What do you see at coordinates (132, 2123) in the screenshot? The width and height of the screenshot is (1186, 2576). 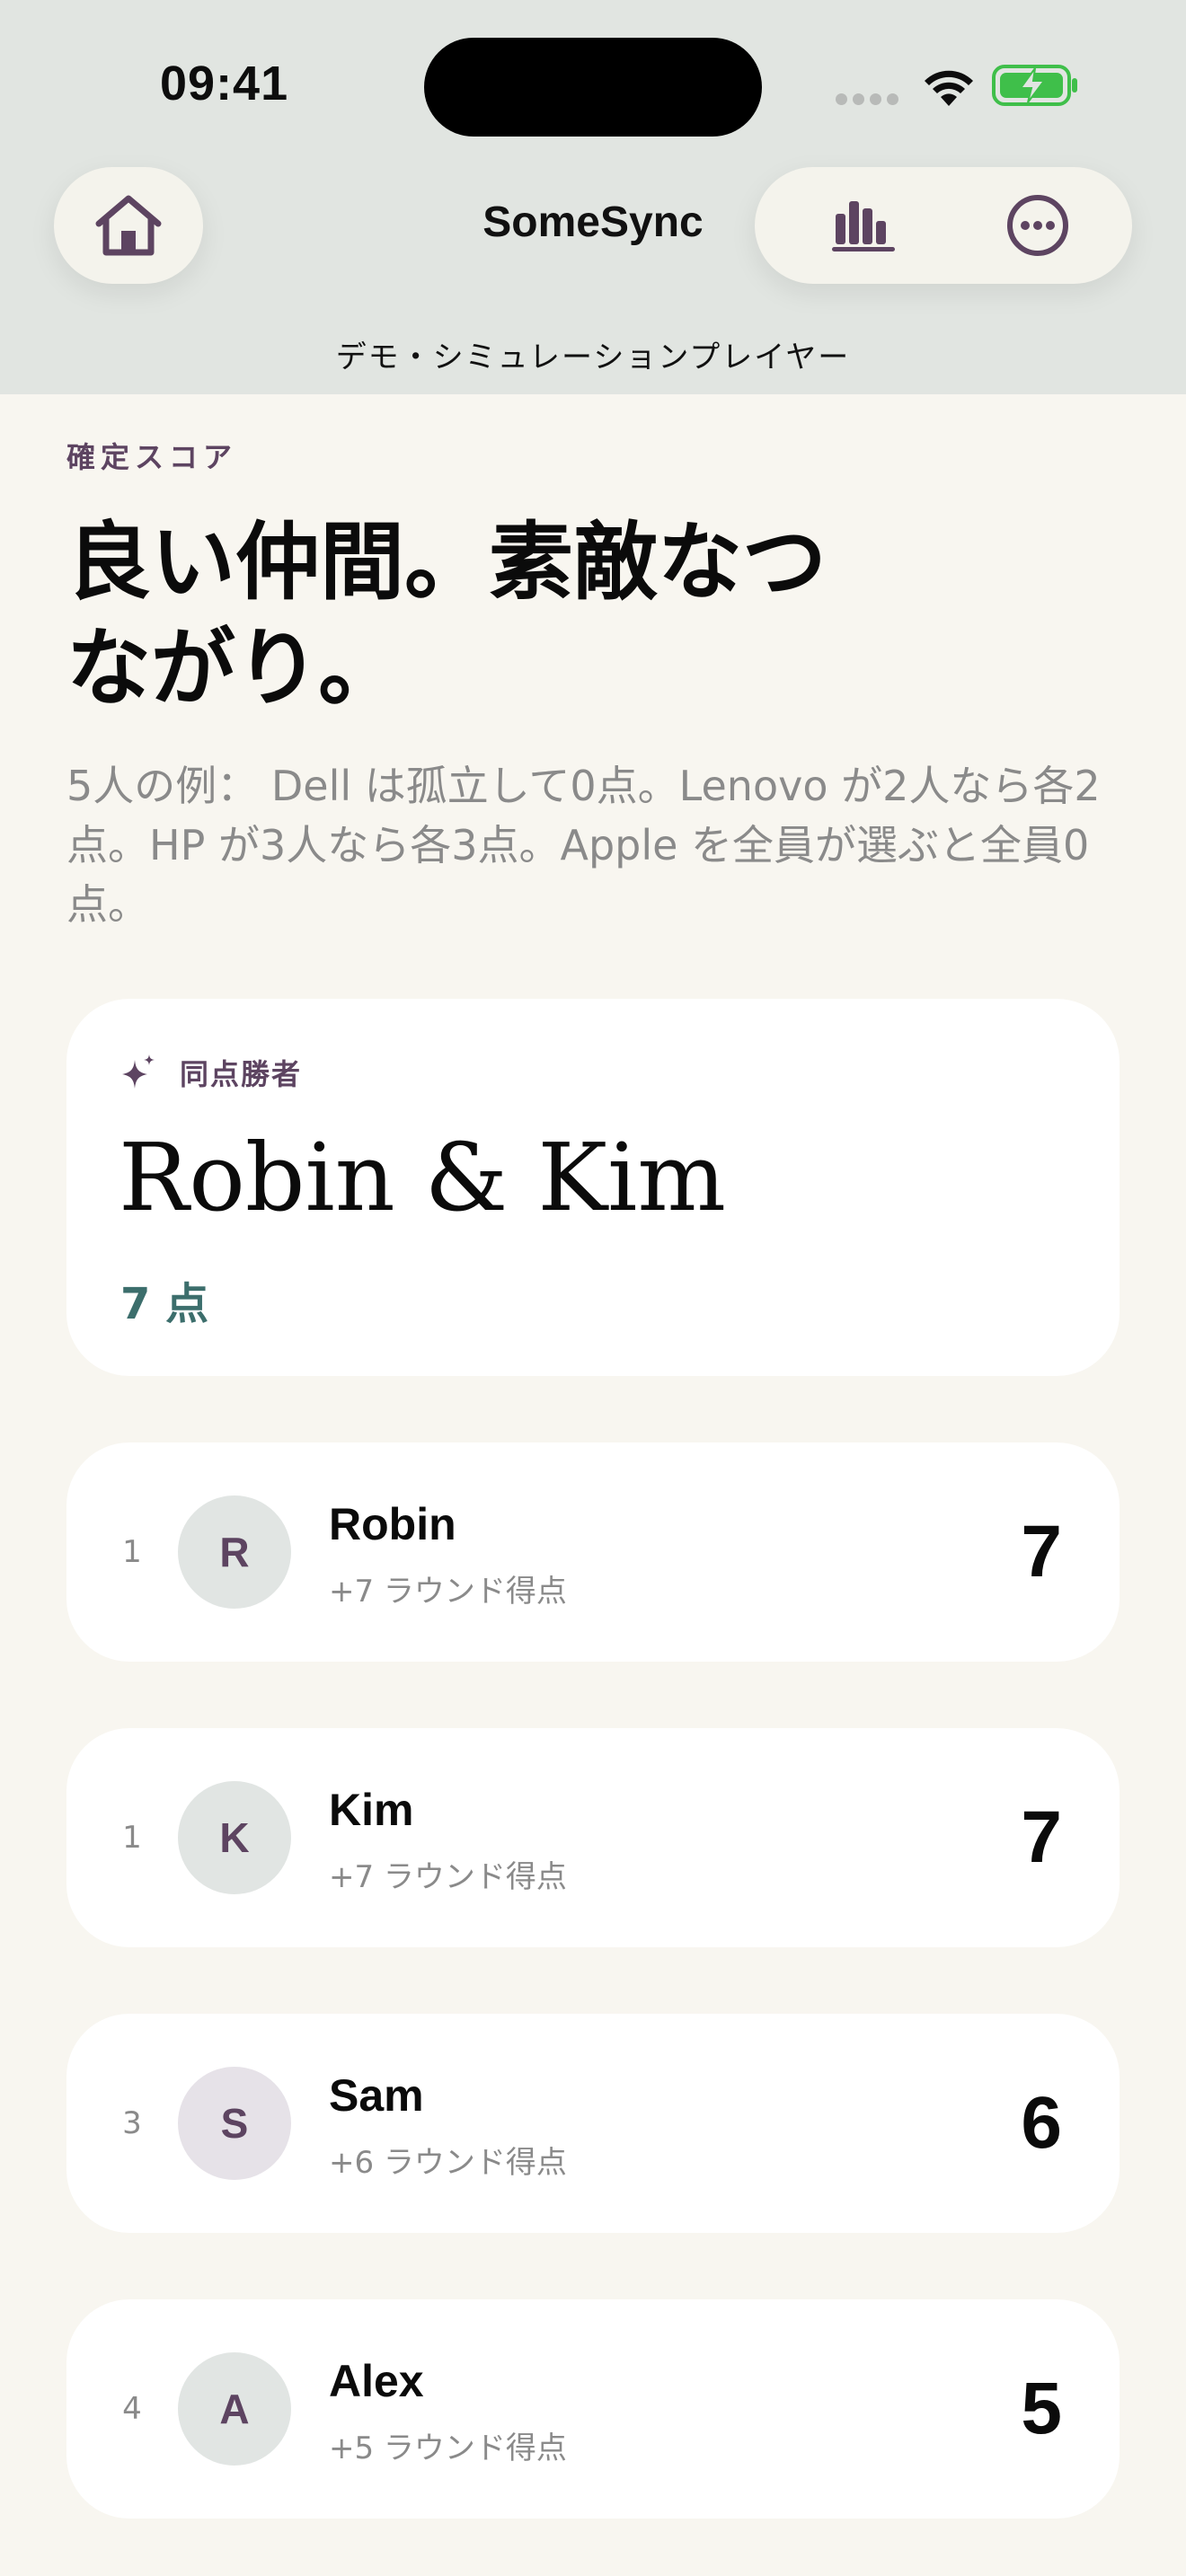 I see `rank: 3` at bounding box center [132, 2123].